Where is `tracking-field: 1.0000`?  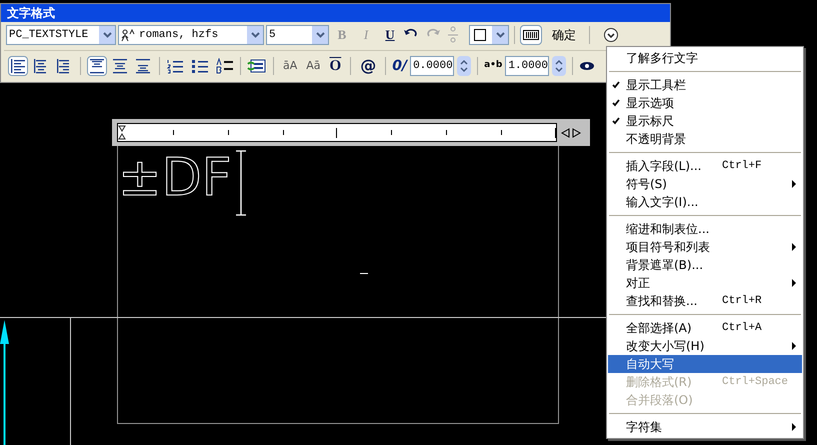
tracking-field: 1.0000 is located at coordinates (527, 66).